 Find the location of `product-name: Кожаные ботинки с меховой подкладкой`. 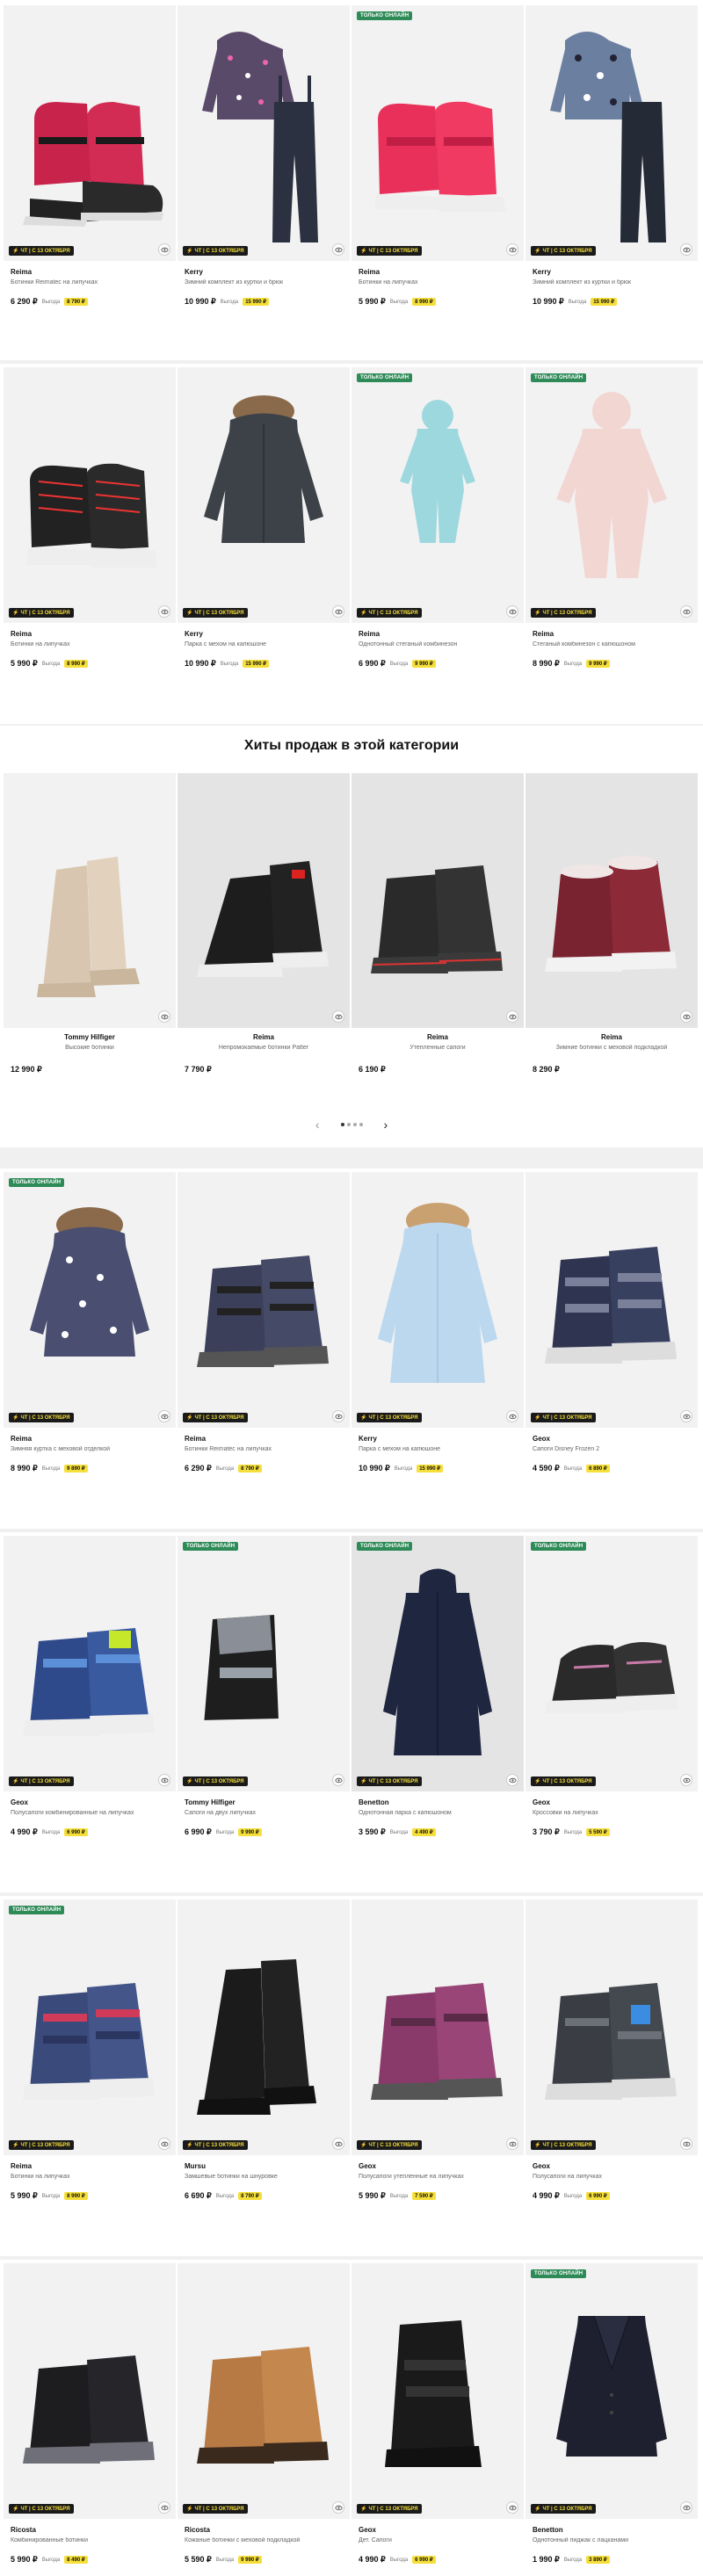

product-name: Кожаные ботинки с меховой подкладкой is located at coordinates (264, 2540).